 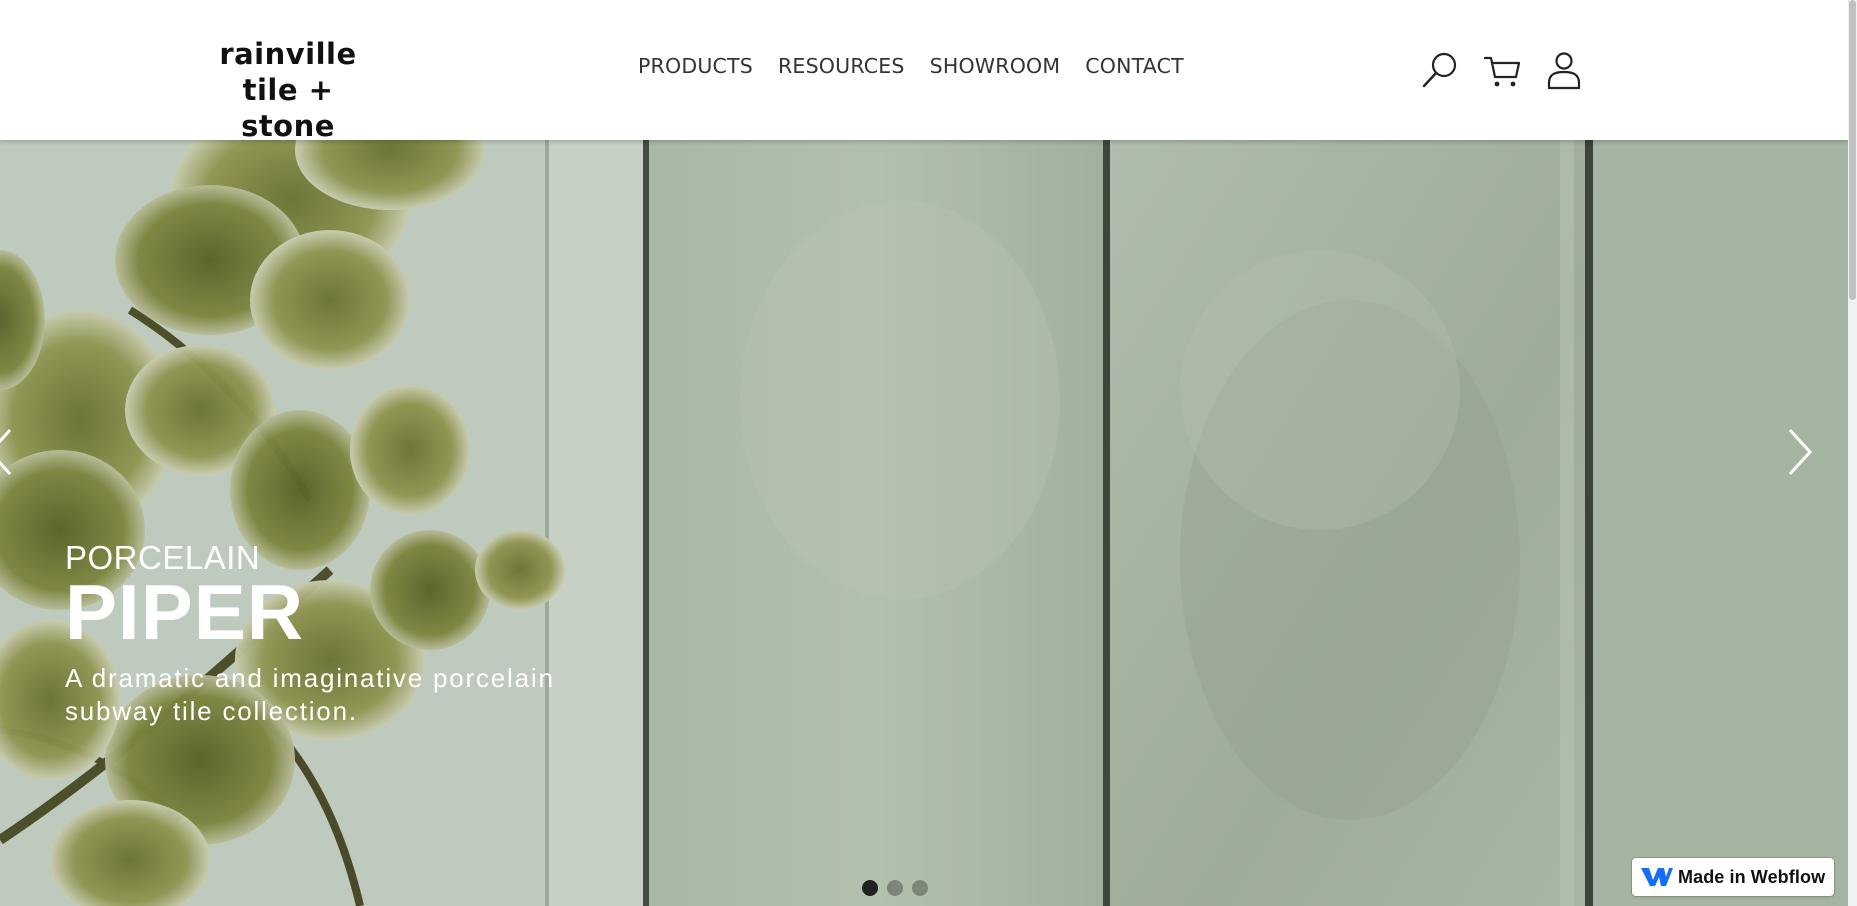 What do you see at coordinates (1440, 70) in the screenshot?
I see `search-icon` at bounding box center [1440, 70].